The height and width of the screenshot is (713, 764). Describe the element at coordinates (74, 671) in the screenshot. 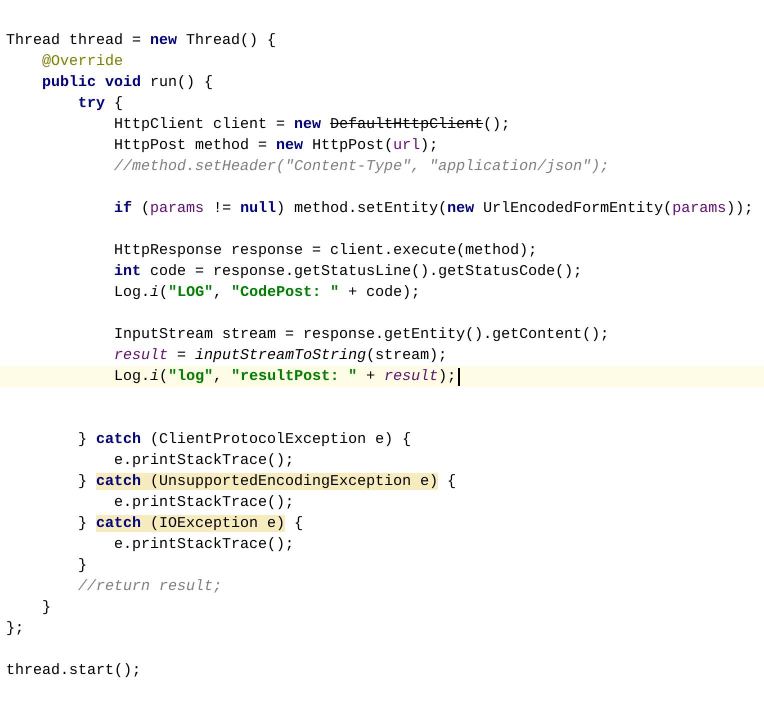

I see `code-line: thread.start();` at that location.